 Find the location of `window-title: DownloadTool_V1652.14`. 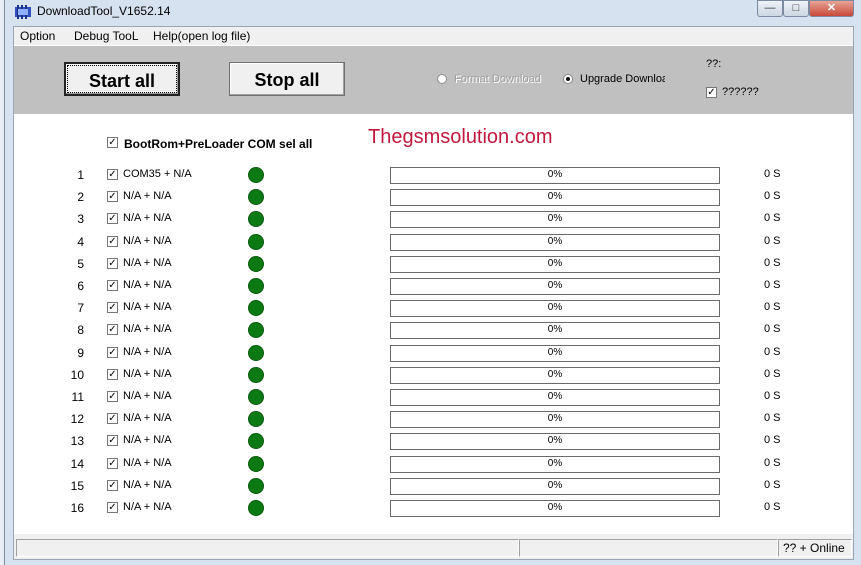

window-title: DownloadTool_V1652.14 is located at coordinates (104, 11).